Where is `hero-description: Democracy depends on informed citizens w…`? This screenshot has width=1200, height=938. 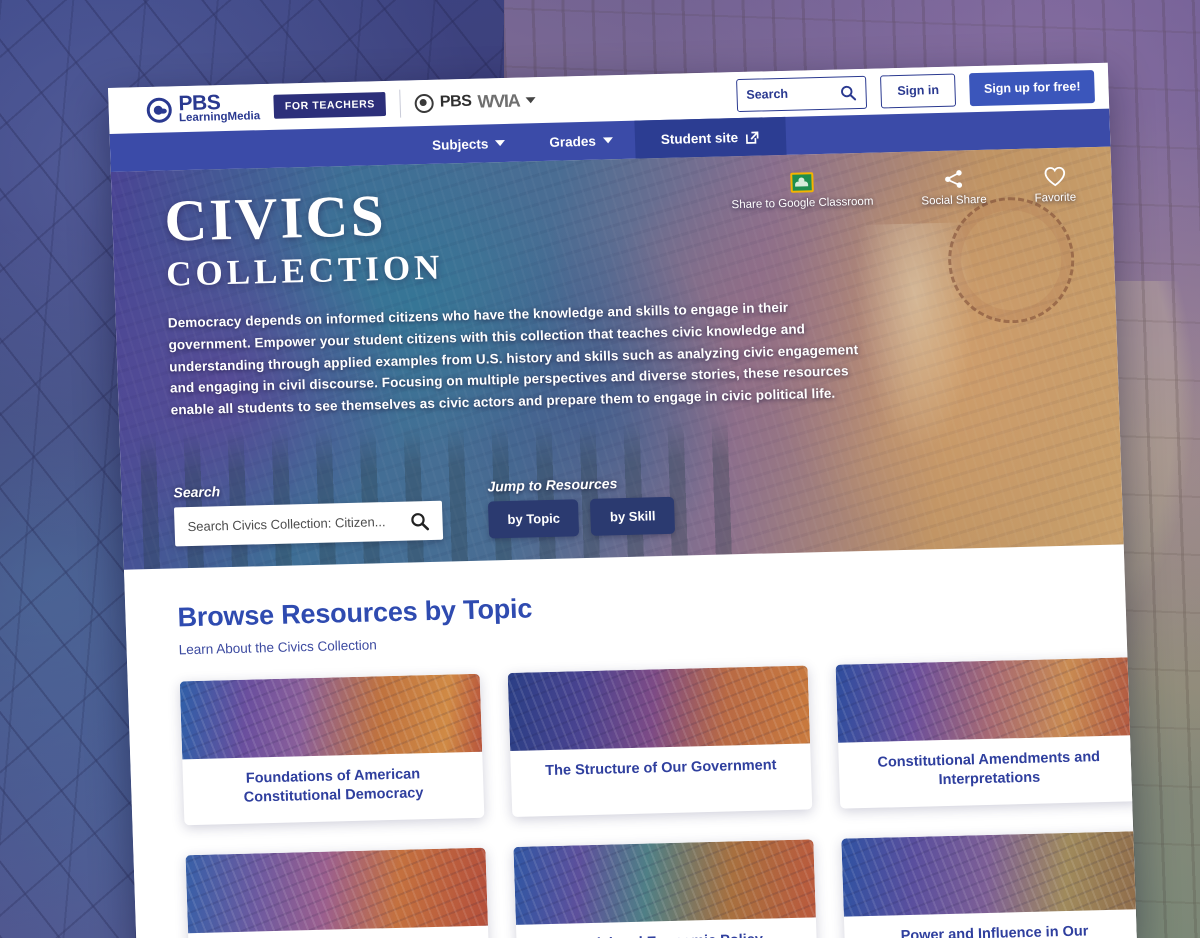
hero-description: Democracy depends on informed citizens w… is located at coordinates (513, 358).